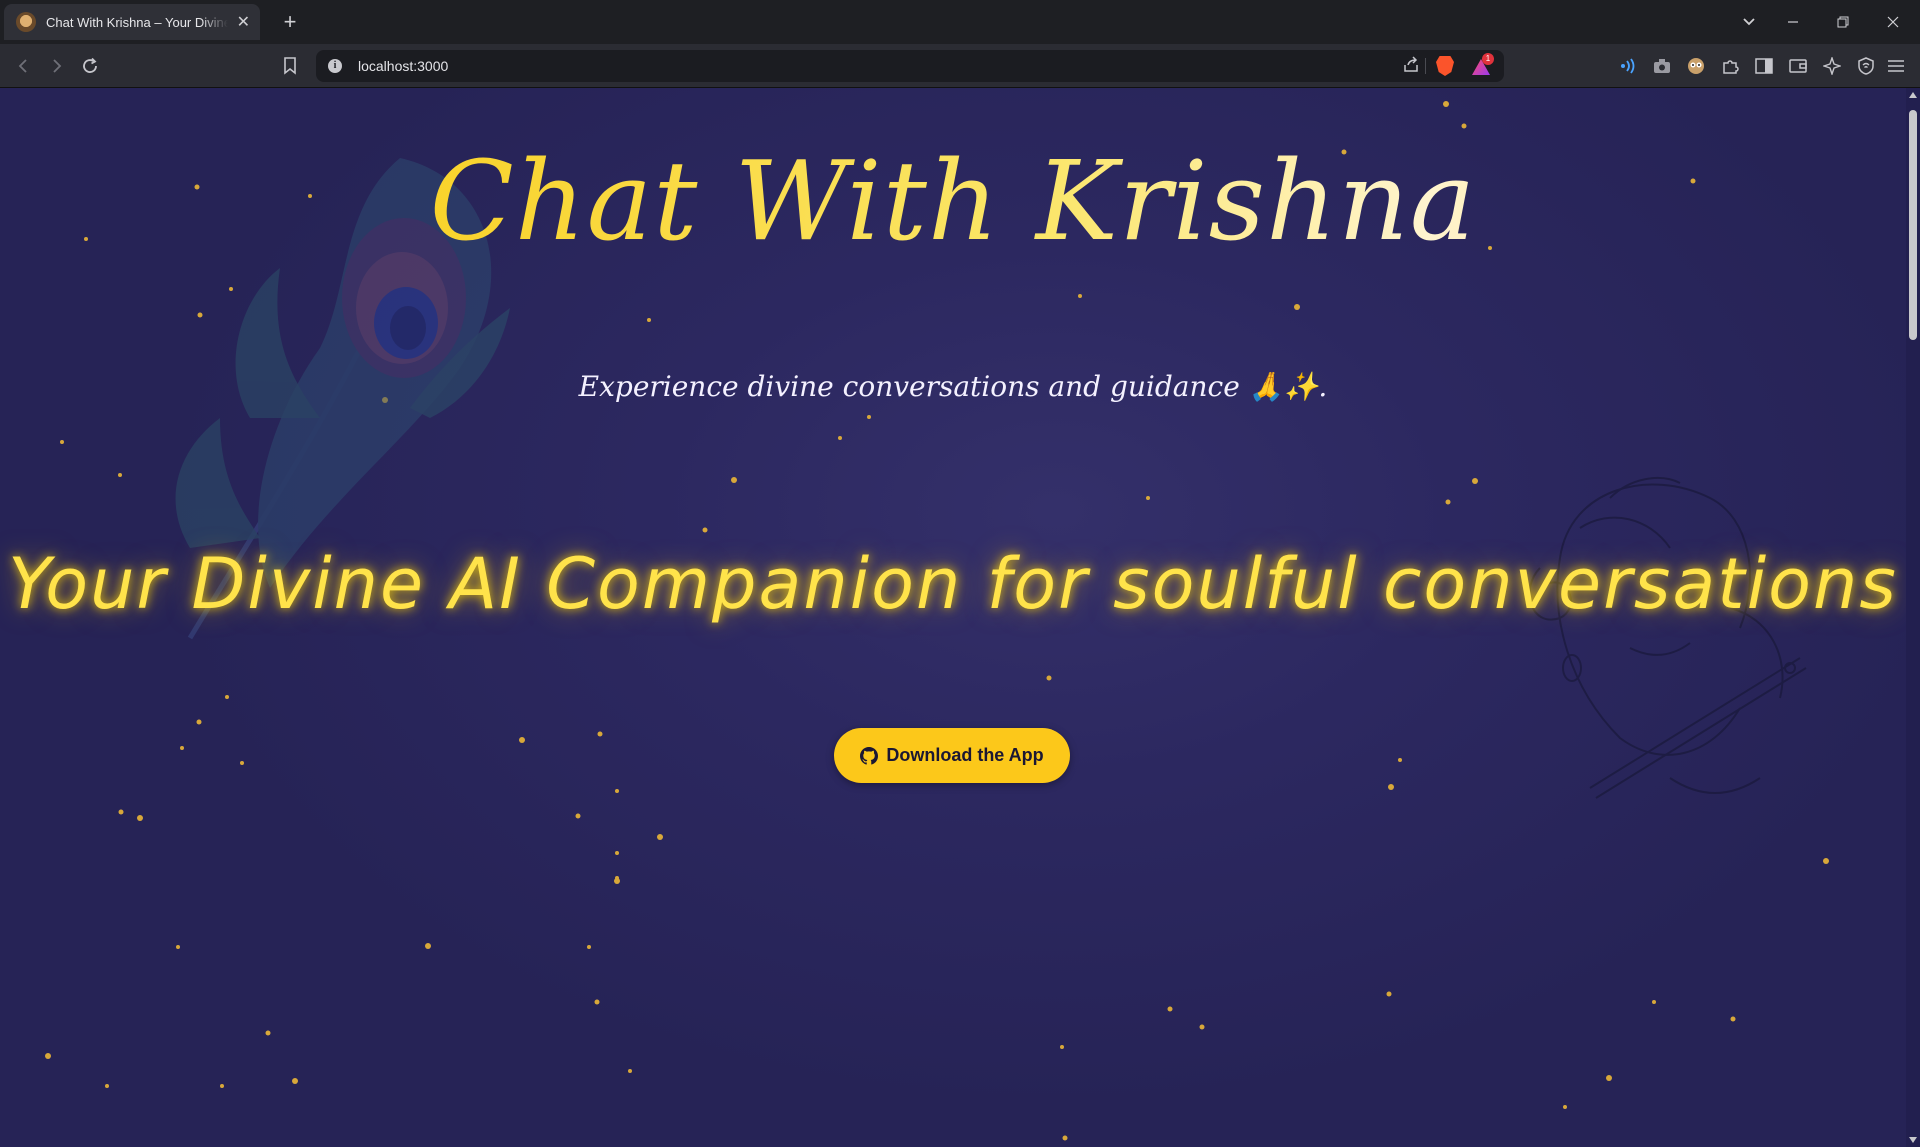  What do you see at coordinates (1425, 66) in the screenshot?
I see `url-separator` at bounding box center [1425, 66].